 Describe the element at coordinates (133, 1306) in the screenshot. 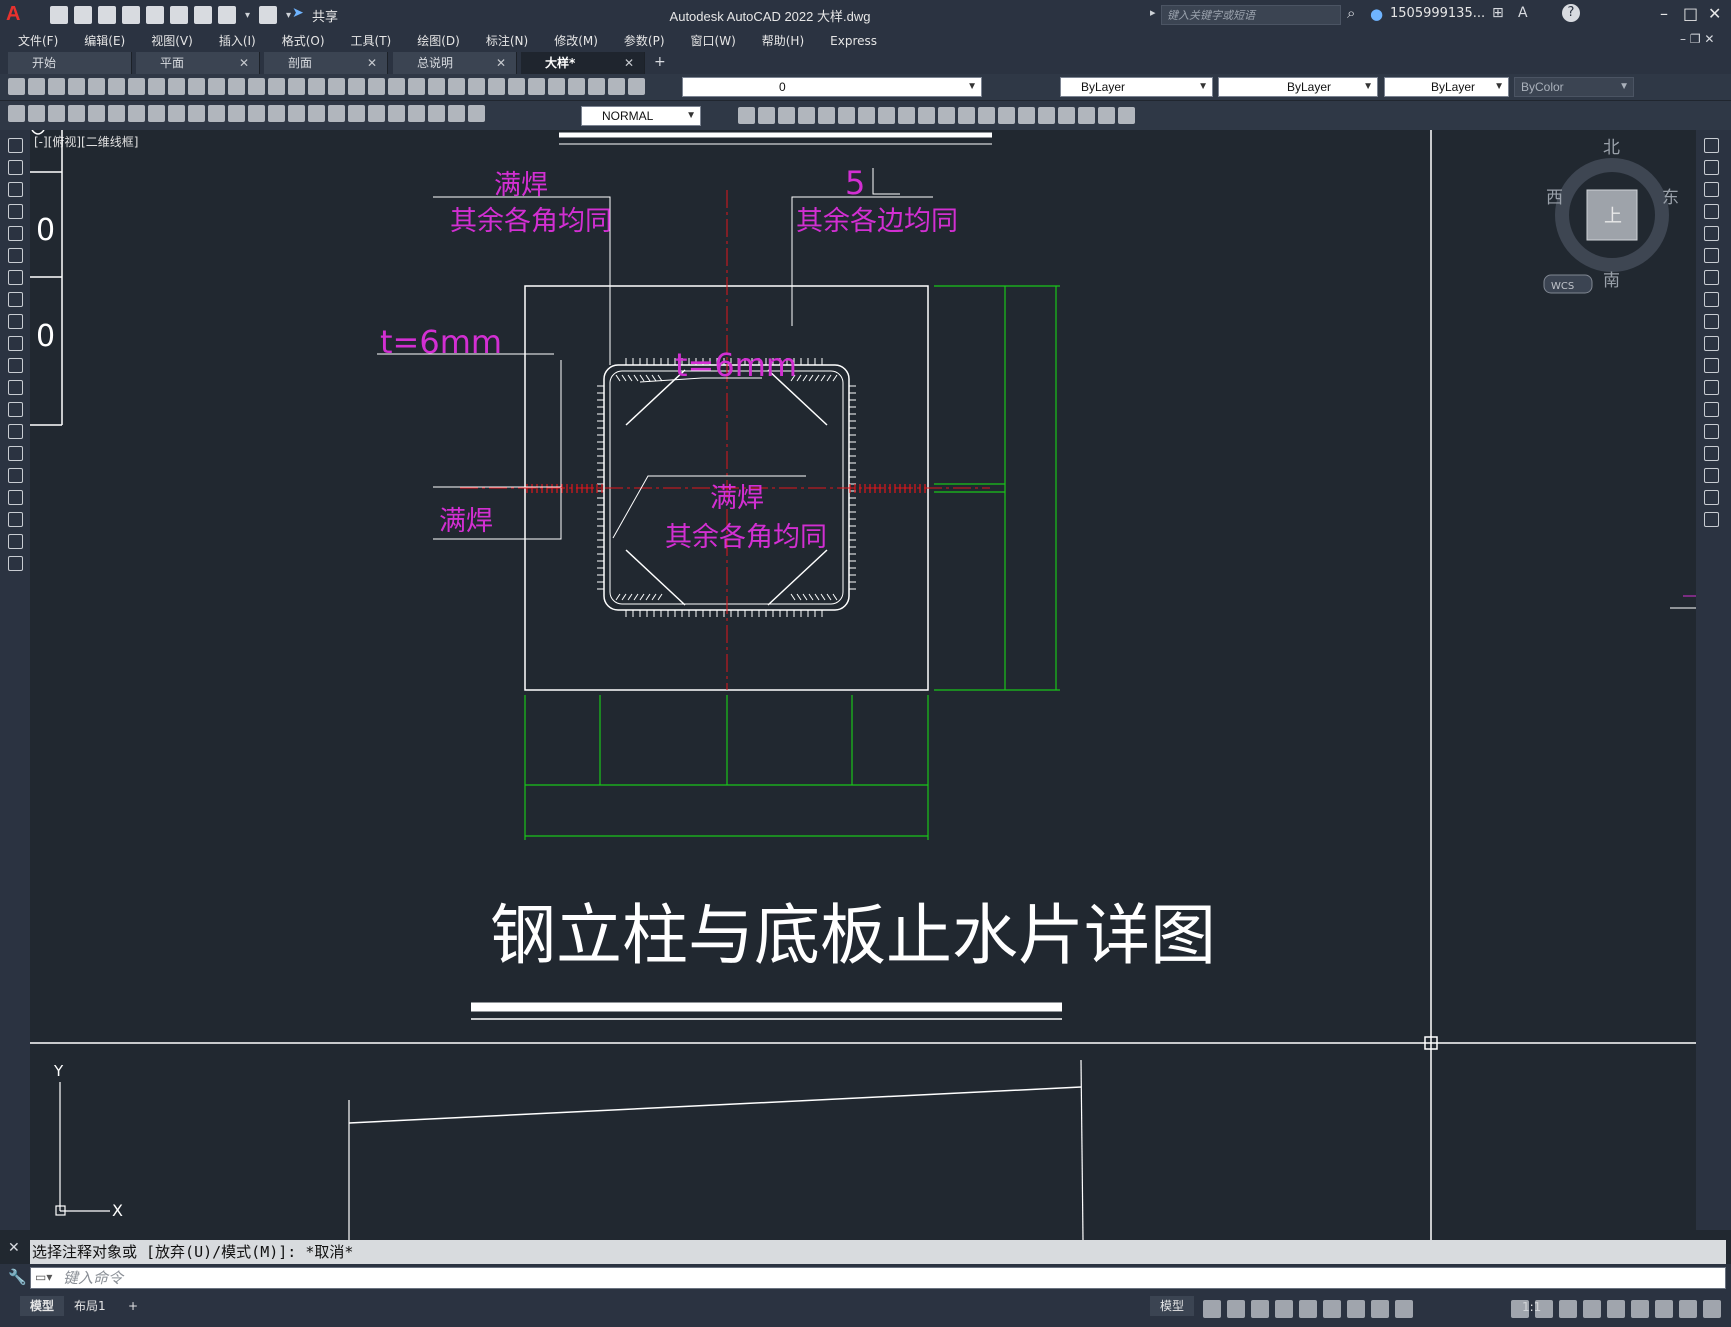

I see `add-layout-button: +` at that location.